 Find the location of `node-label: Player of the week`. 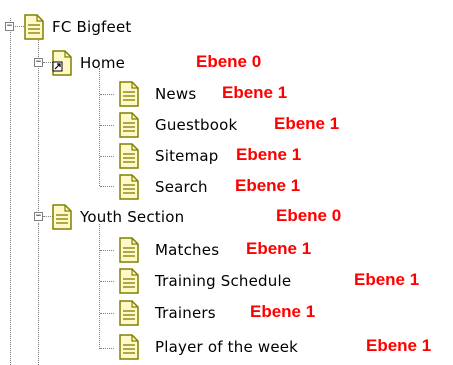

node-label: Player of the week is located at coordinates (227, 347).